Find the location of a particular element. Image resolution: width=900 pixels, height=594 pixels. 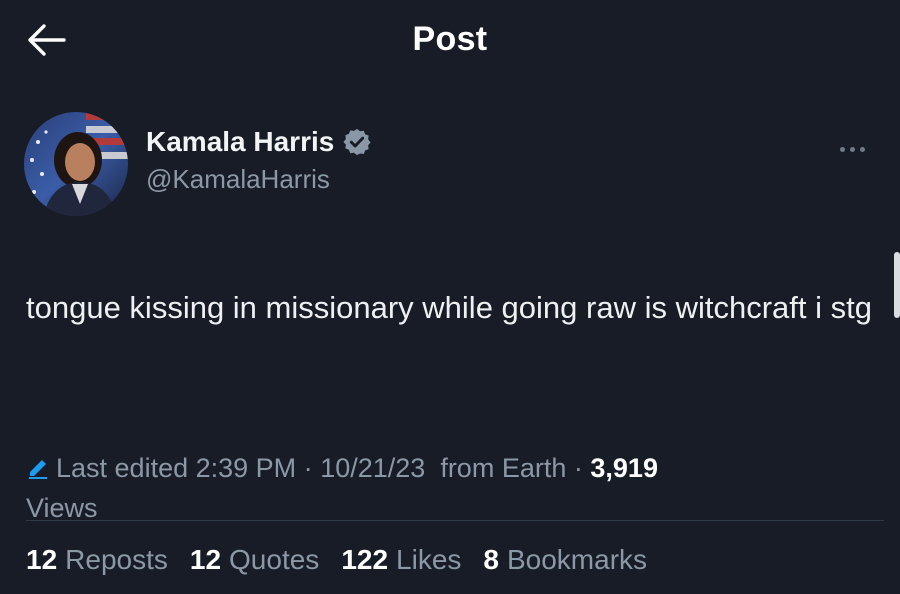

divider is located at coordinates (455, 520).